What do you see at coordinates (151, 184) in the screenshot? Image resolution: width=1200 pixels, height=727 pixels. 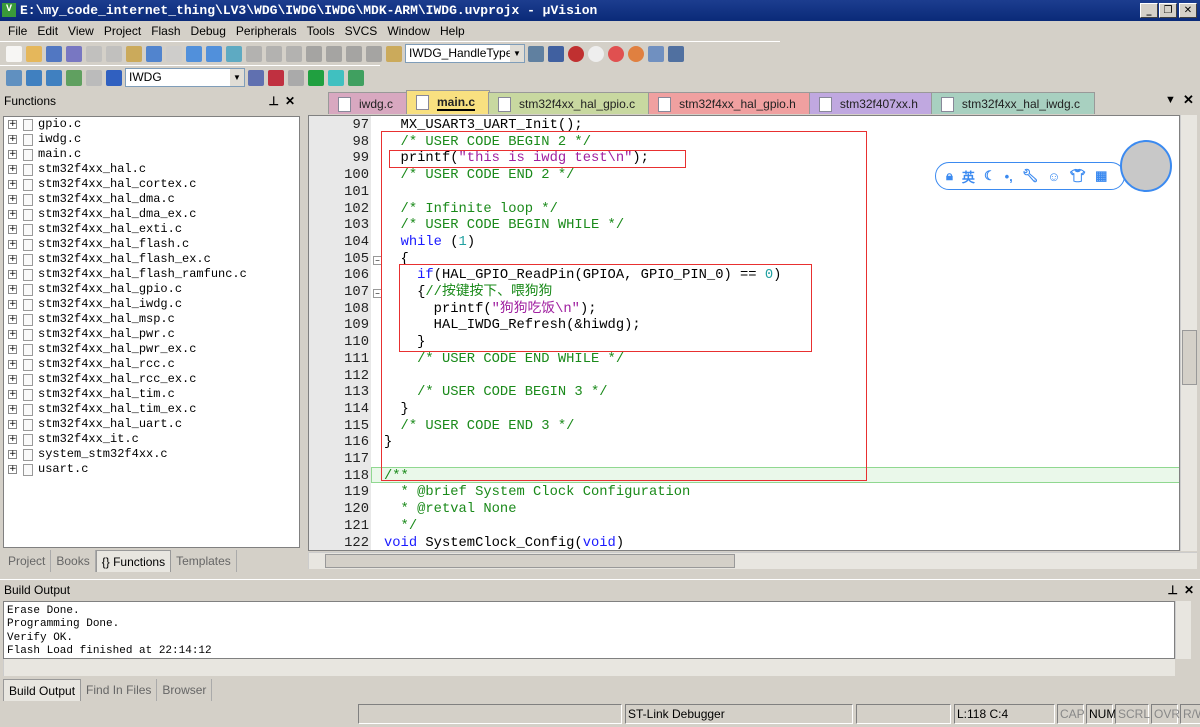 I see `tree-item-file: + stm32f4xx_hal_cortex.c` at bounding box center [151, 184].